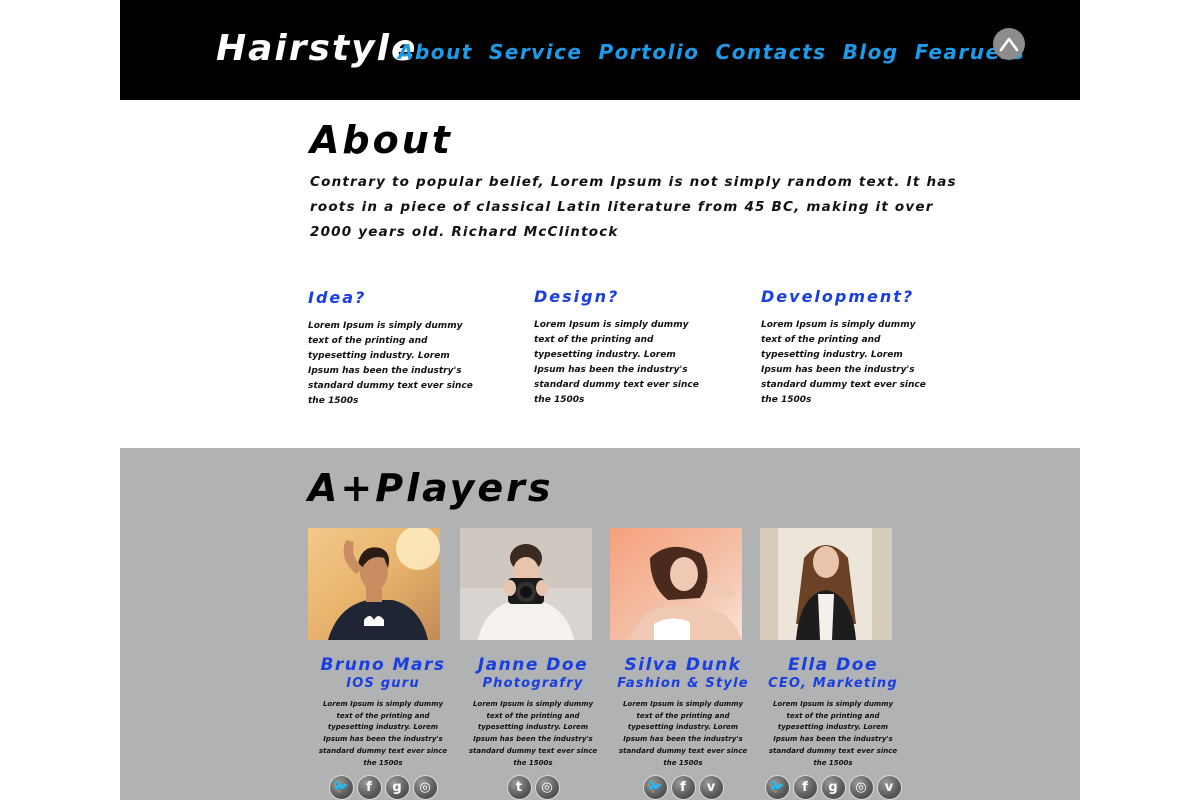 The width and height of the screenshot is (1200, 800). I want to click on player-role: Fashion & Style, so click(683, 683).